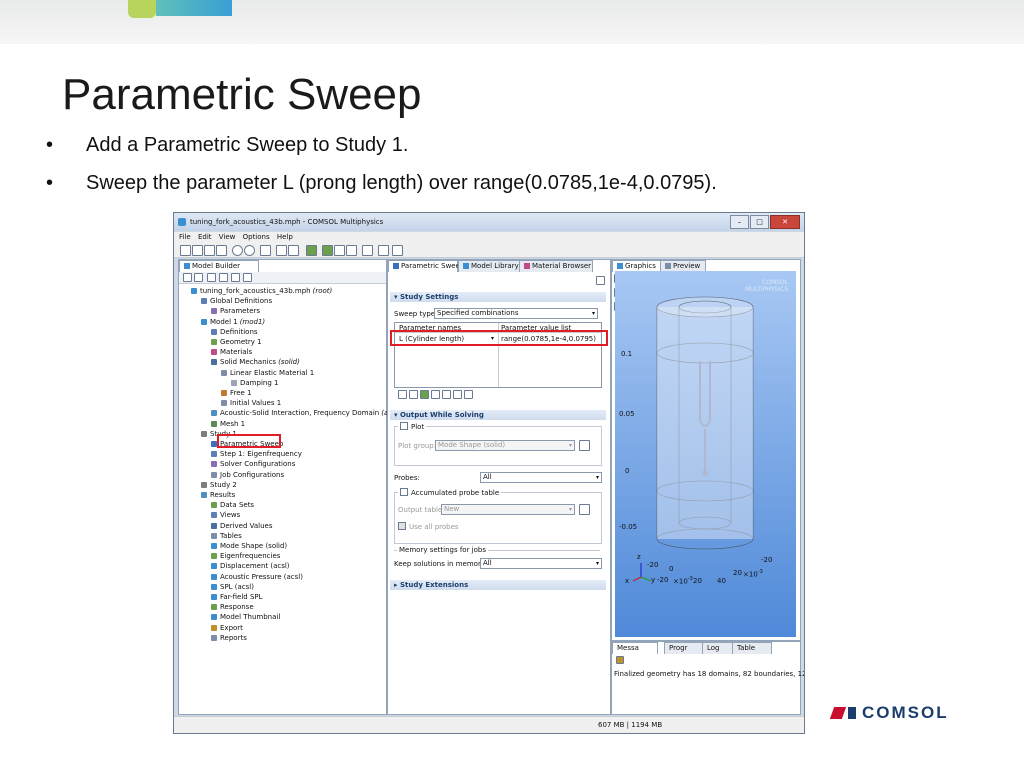 The width and height of the screenshot is (1024, 768). Describe the element at coordinates (237, 250) in the screenshot. I see `undo-icon` at that location.